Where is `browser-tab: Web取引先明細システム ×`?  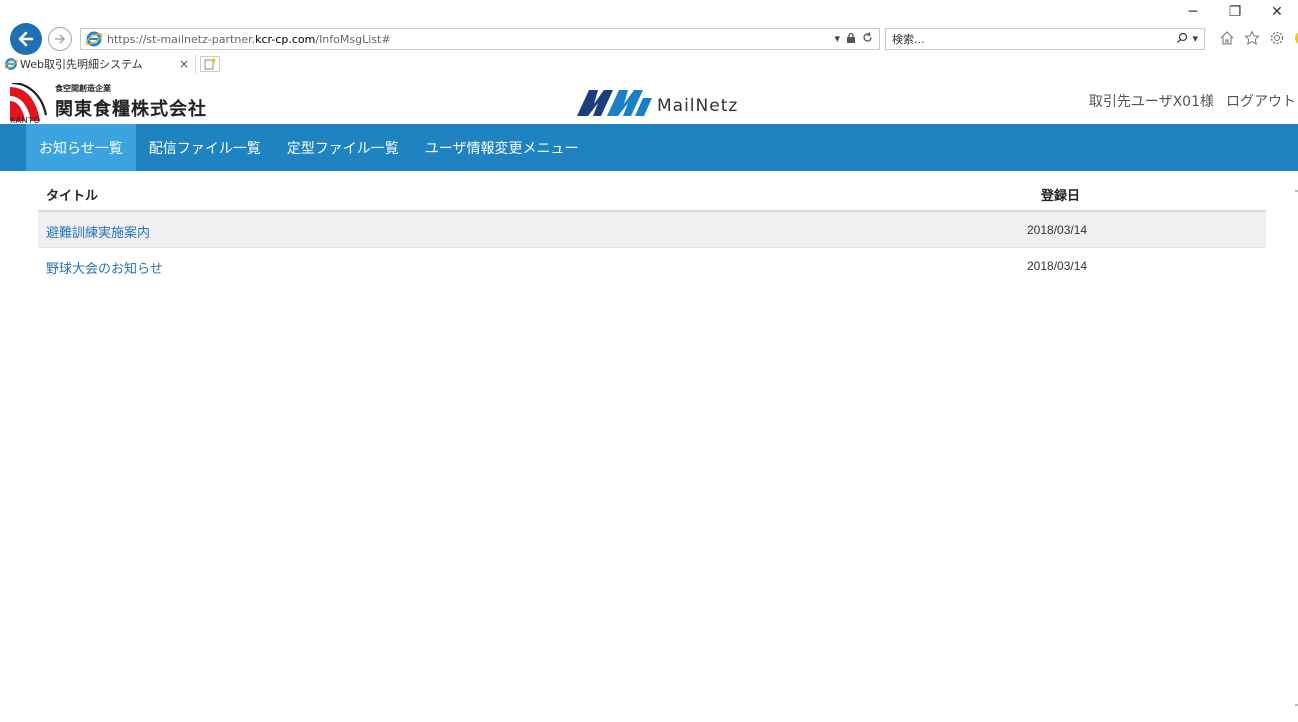
browser-tab: Web取引先明細システム × is located at coordinates (98, 64).